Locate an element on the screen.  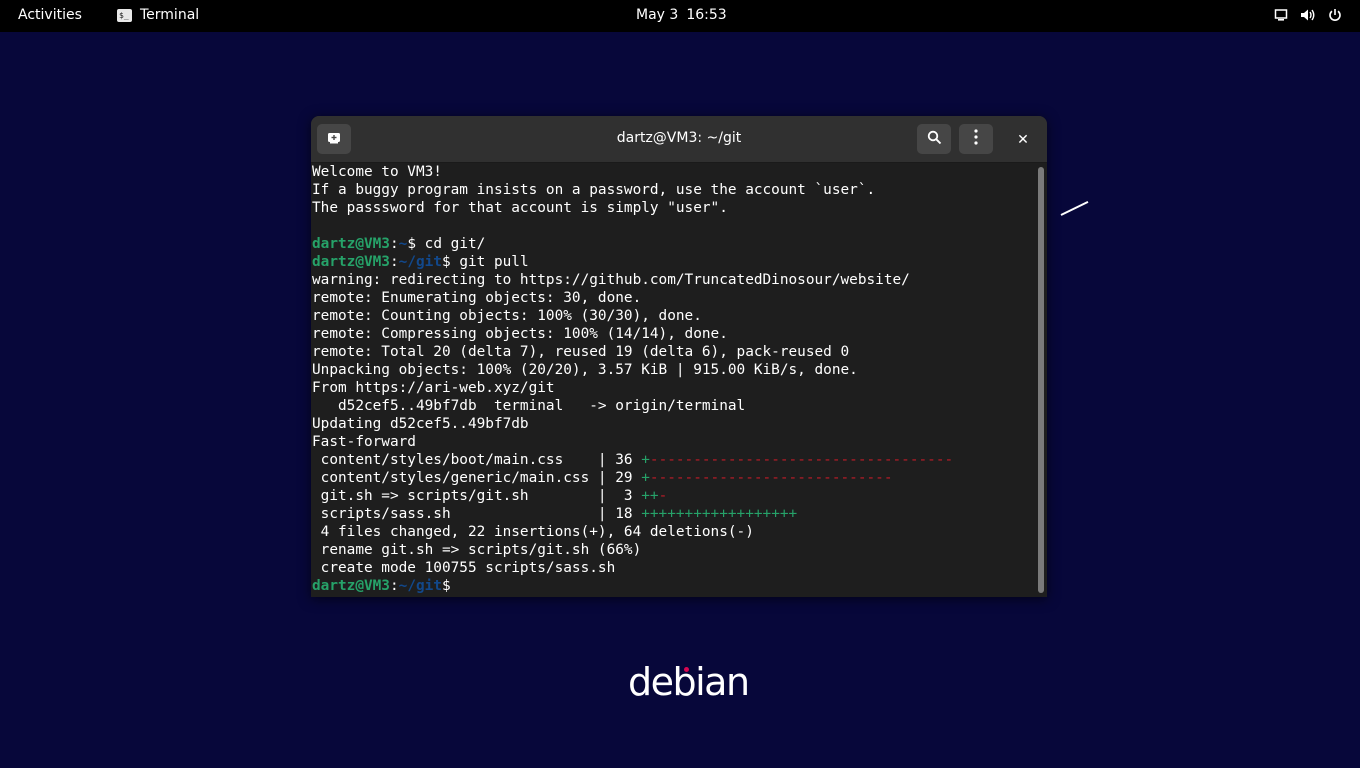
app-menu: $_ Terminal is located at coordinates (158, 15).